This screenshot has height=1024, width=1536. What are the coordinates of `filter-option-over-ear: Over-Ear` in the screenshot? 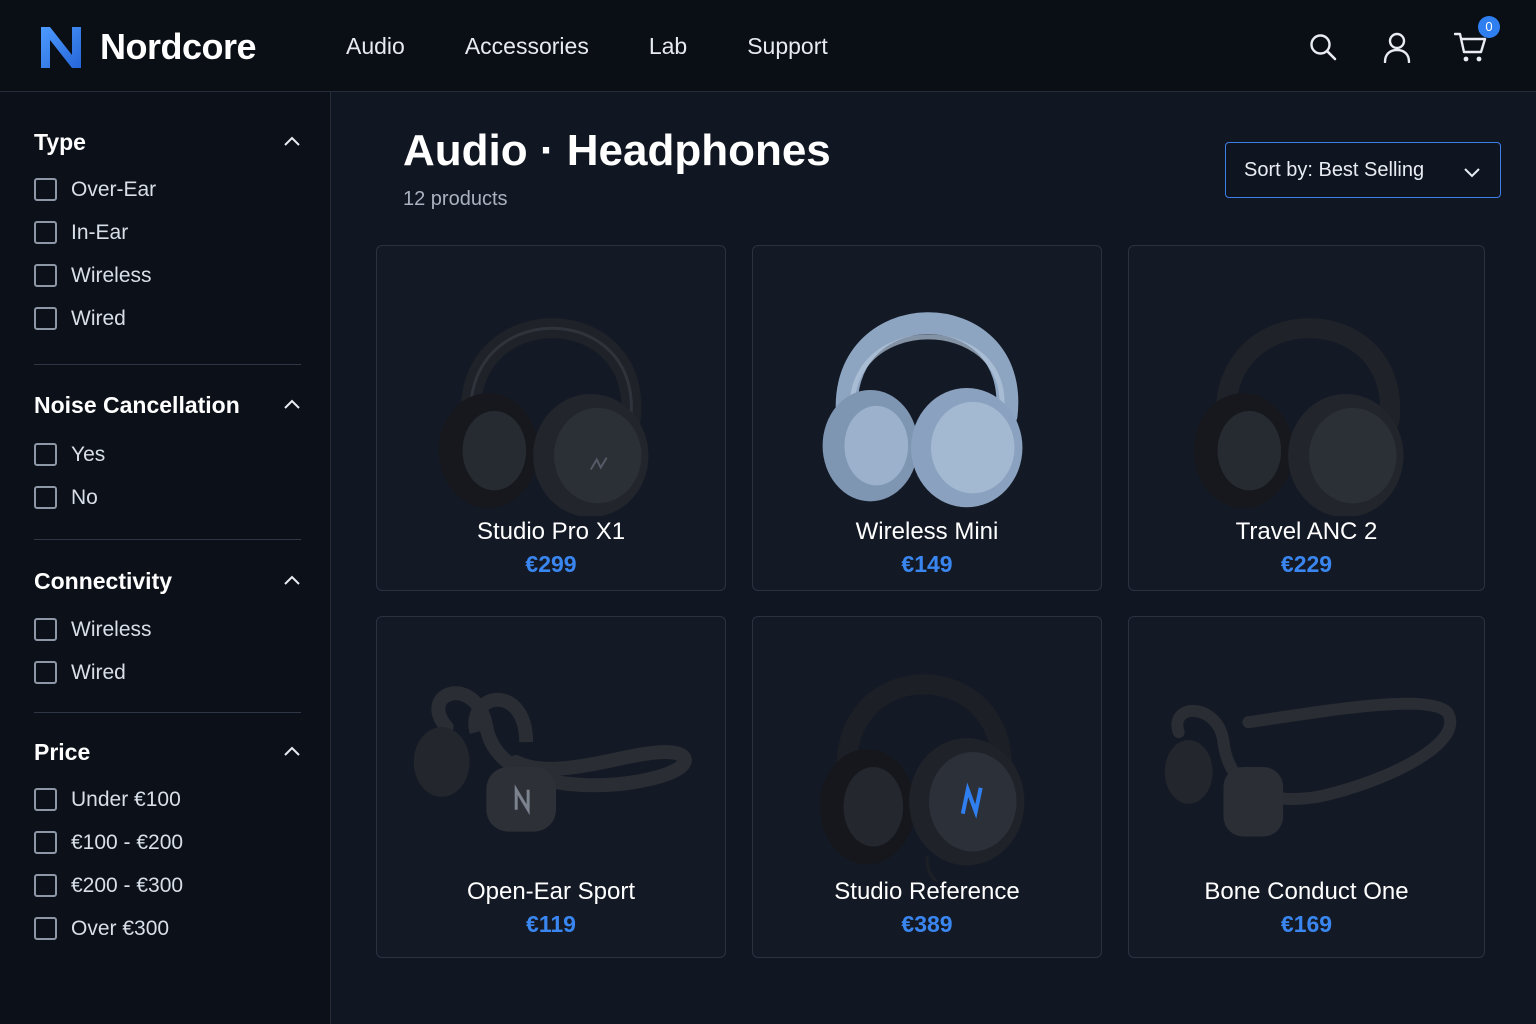 It's located at (167, 189).